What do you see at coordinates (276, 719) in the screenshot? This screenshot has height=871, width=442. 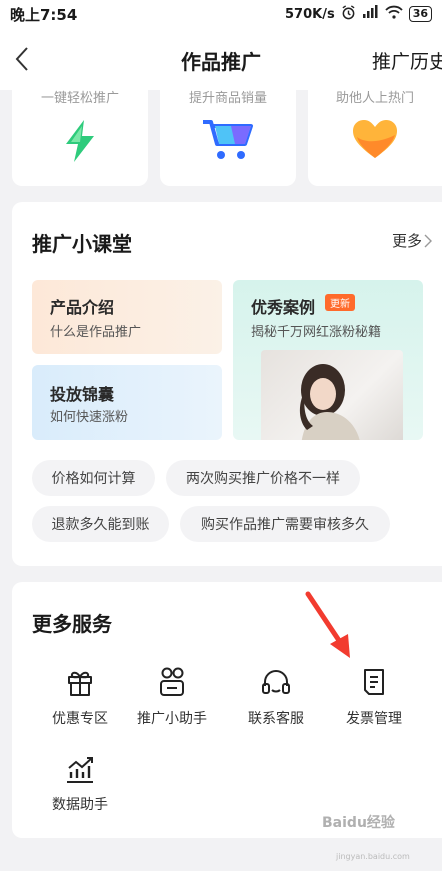 I see `service-label: 联系客服` at bounding box center [276, 719].